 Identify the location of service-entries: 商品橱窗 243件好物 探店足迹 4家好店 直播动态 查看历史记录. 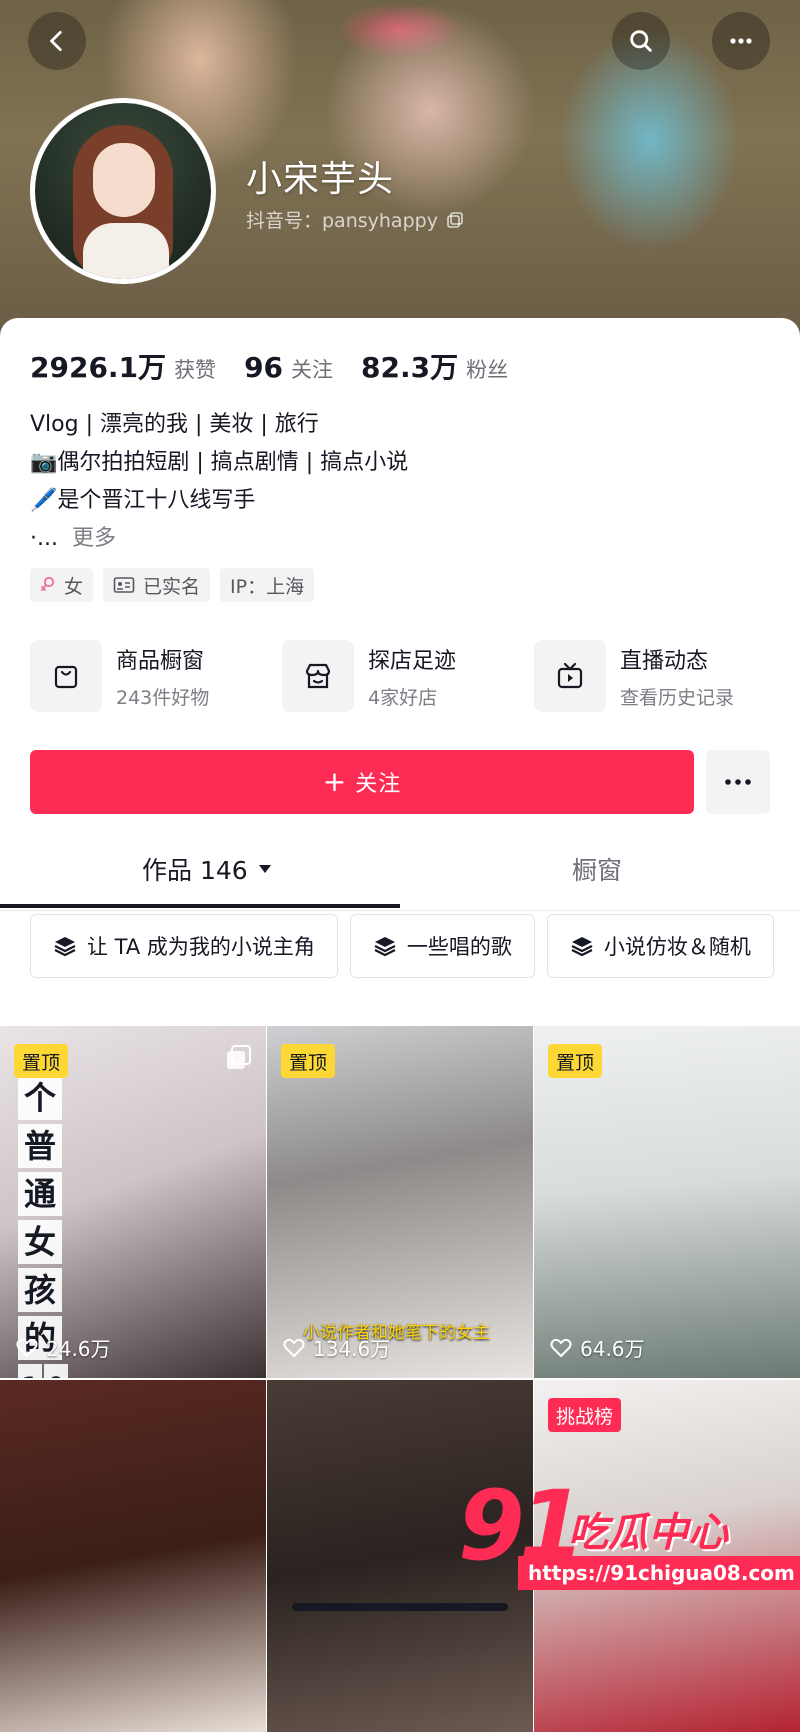
(410, 676).